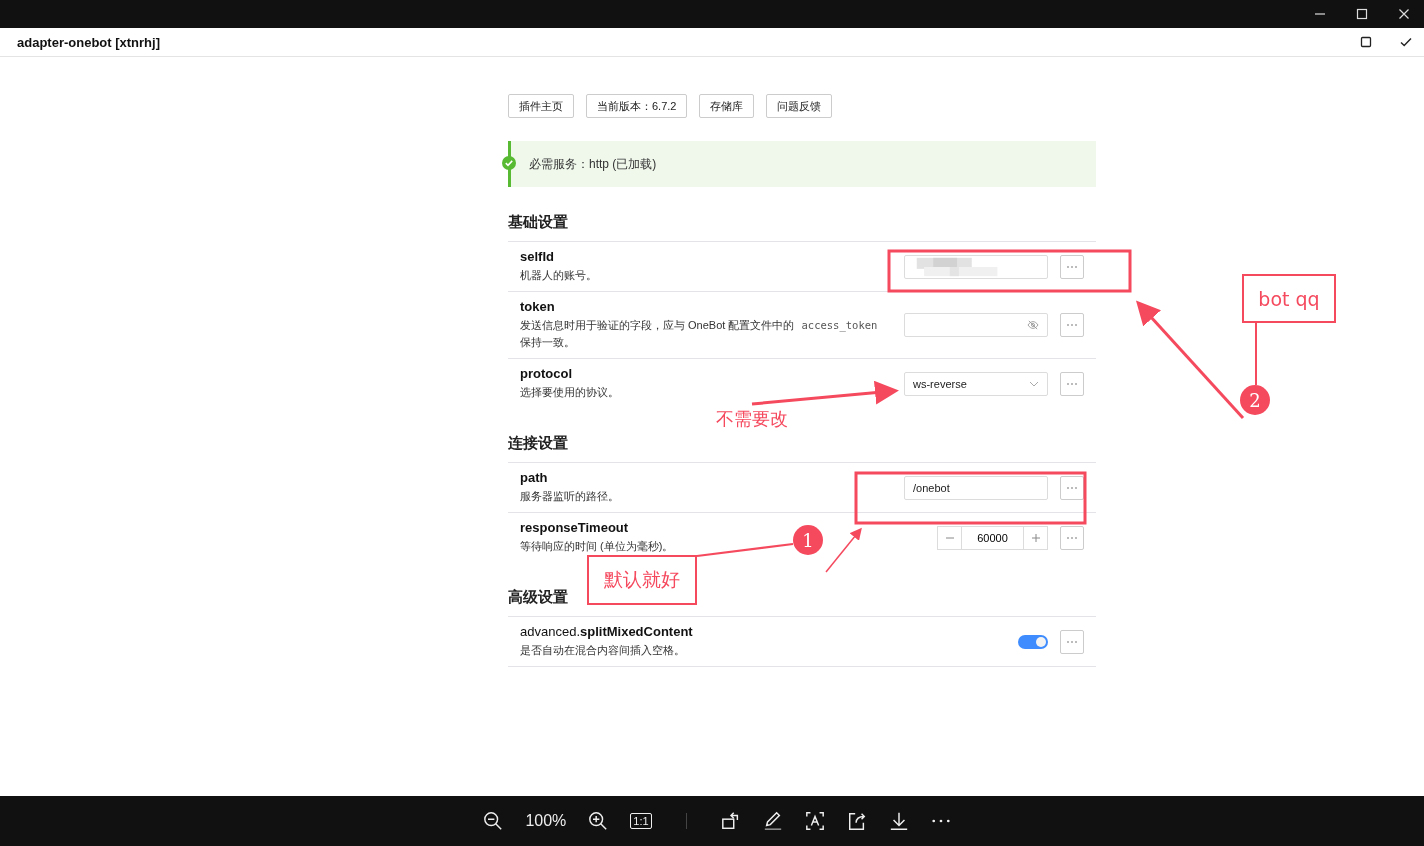 The image size is (1424, 846). Describe the element at coordinates (727, 106) in the screenshot. I see `link-button: 存储库` at that location.